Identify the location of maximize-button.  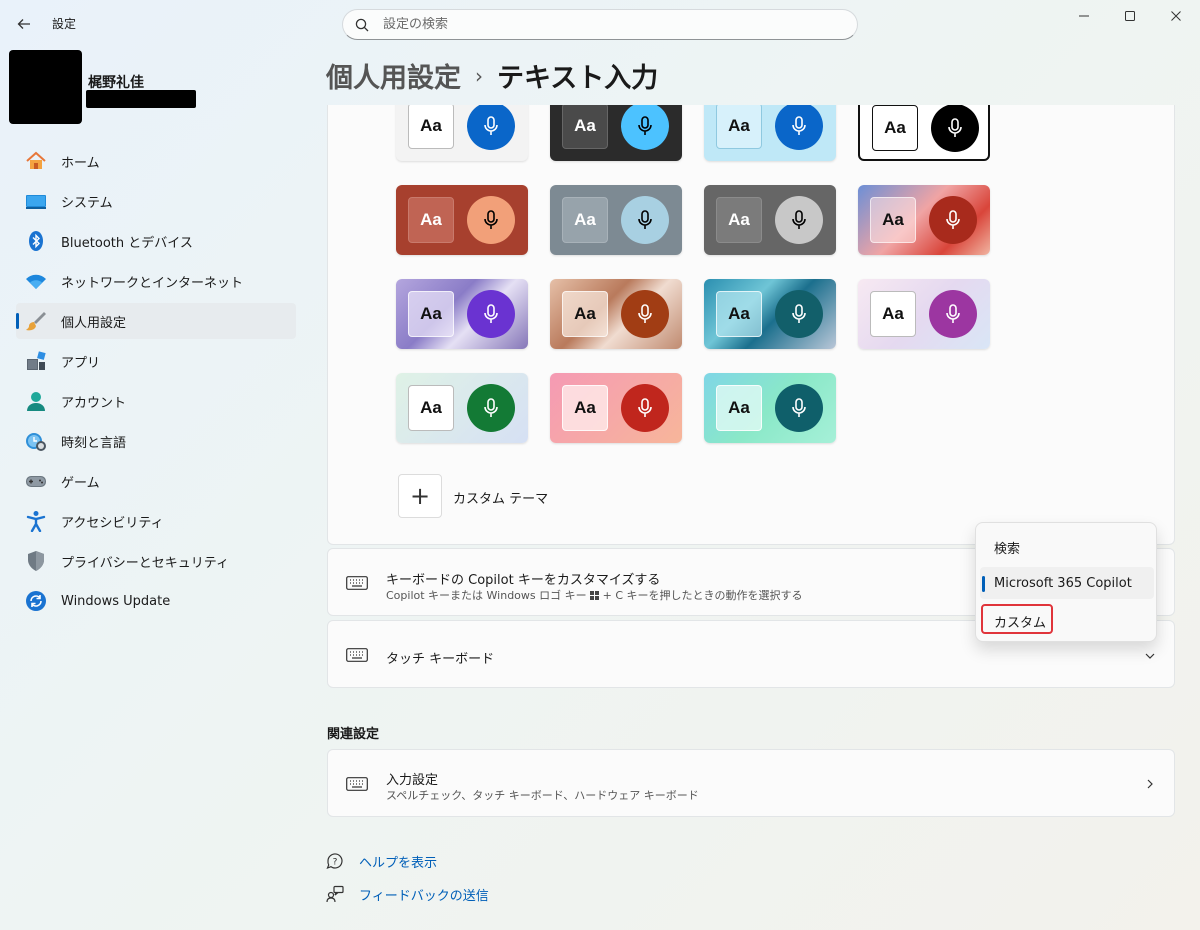
(1130, 16).